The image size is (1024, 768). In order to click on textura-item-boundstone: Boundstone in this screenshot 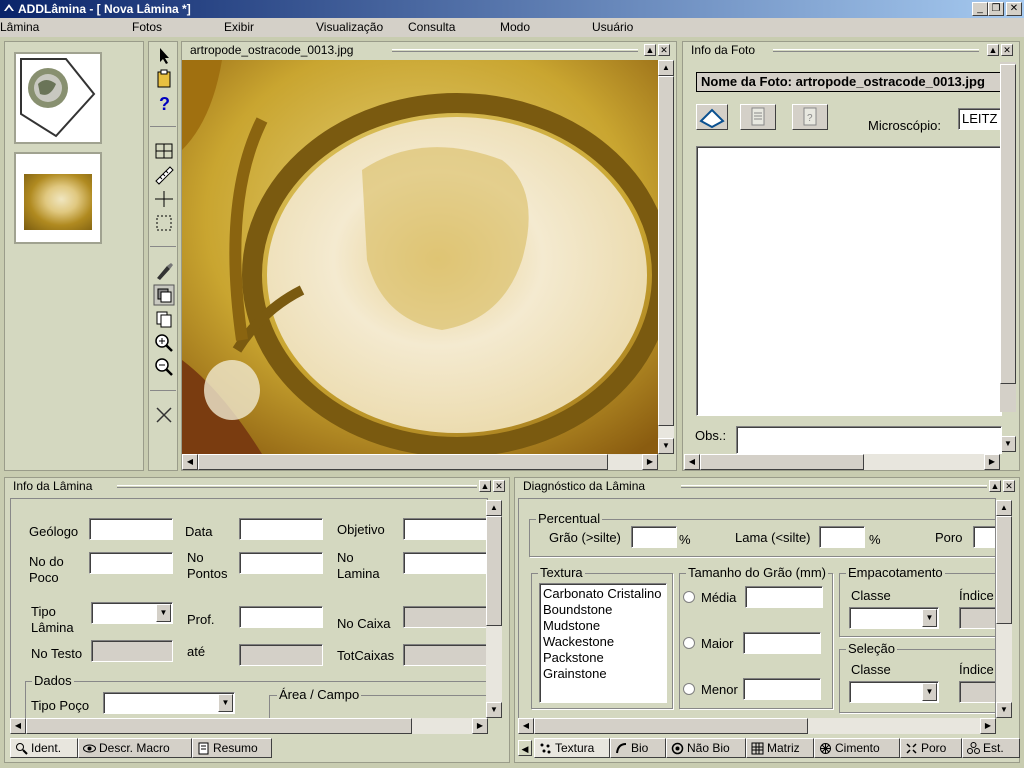, I will do `click(603, 610)`.